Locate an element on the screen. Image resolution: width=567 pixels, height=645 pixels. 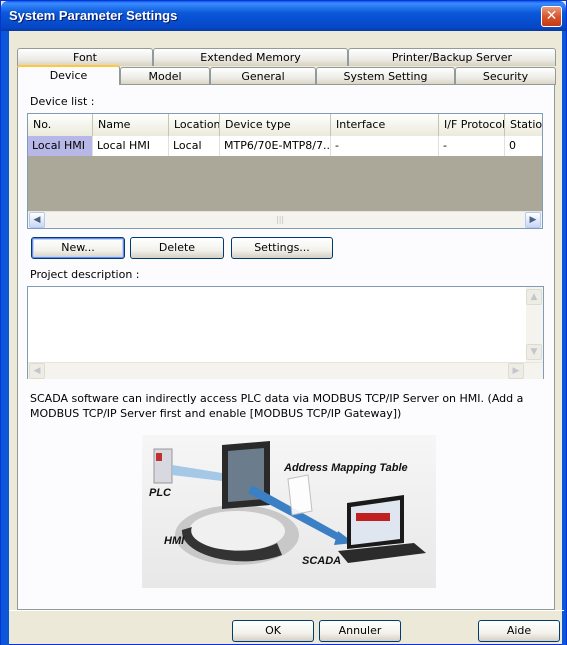
close-icon: ✕ is located at coordinates (551, 16).